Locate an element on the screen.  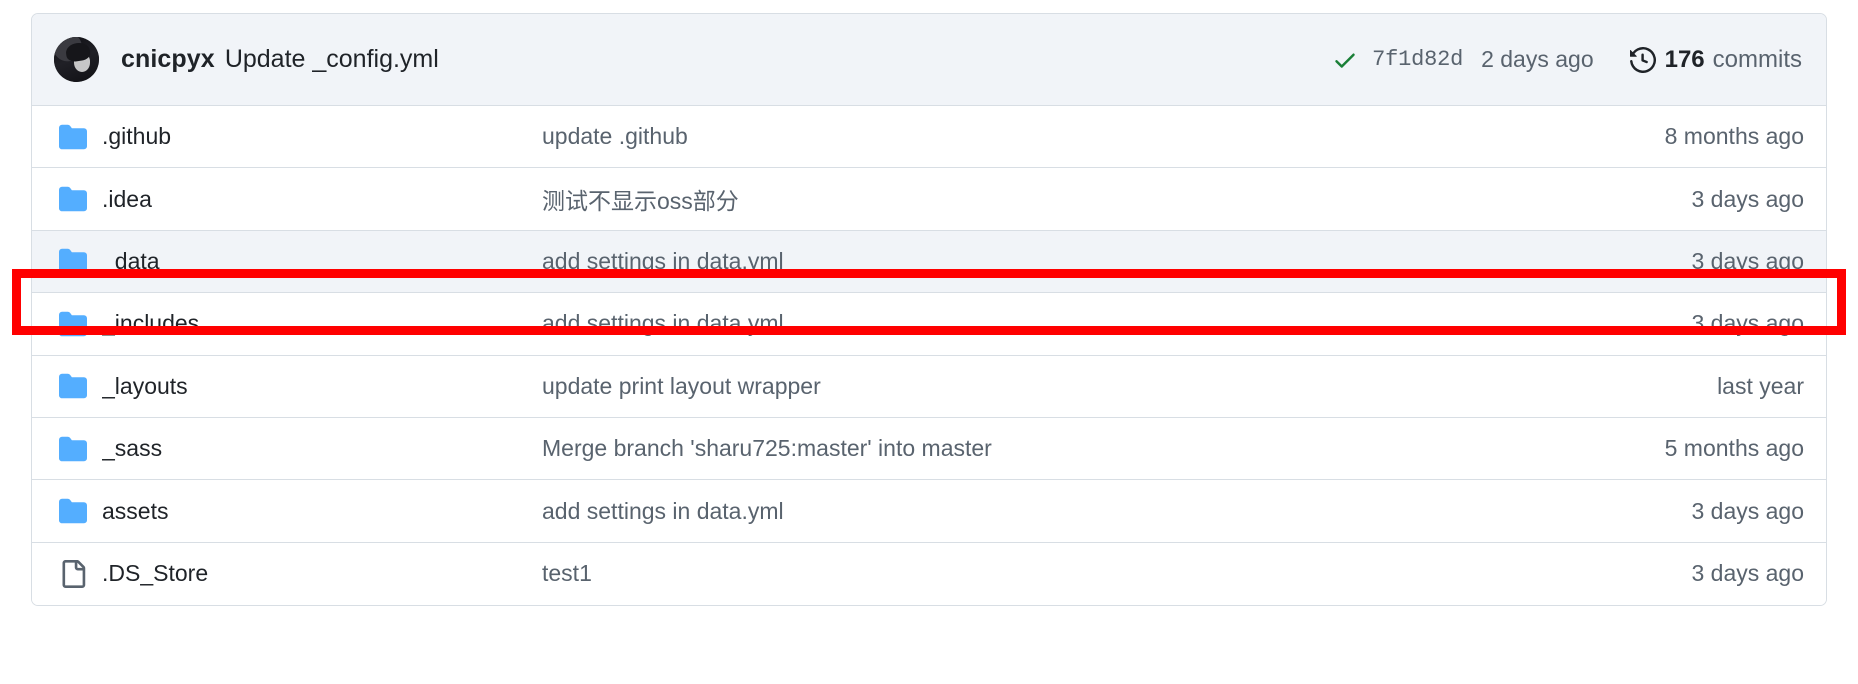
file-commit-date: 5 months ago is located at coordinates (1734, 448).